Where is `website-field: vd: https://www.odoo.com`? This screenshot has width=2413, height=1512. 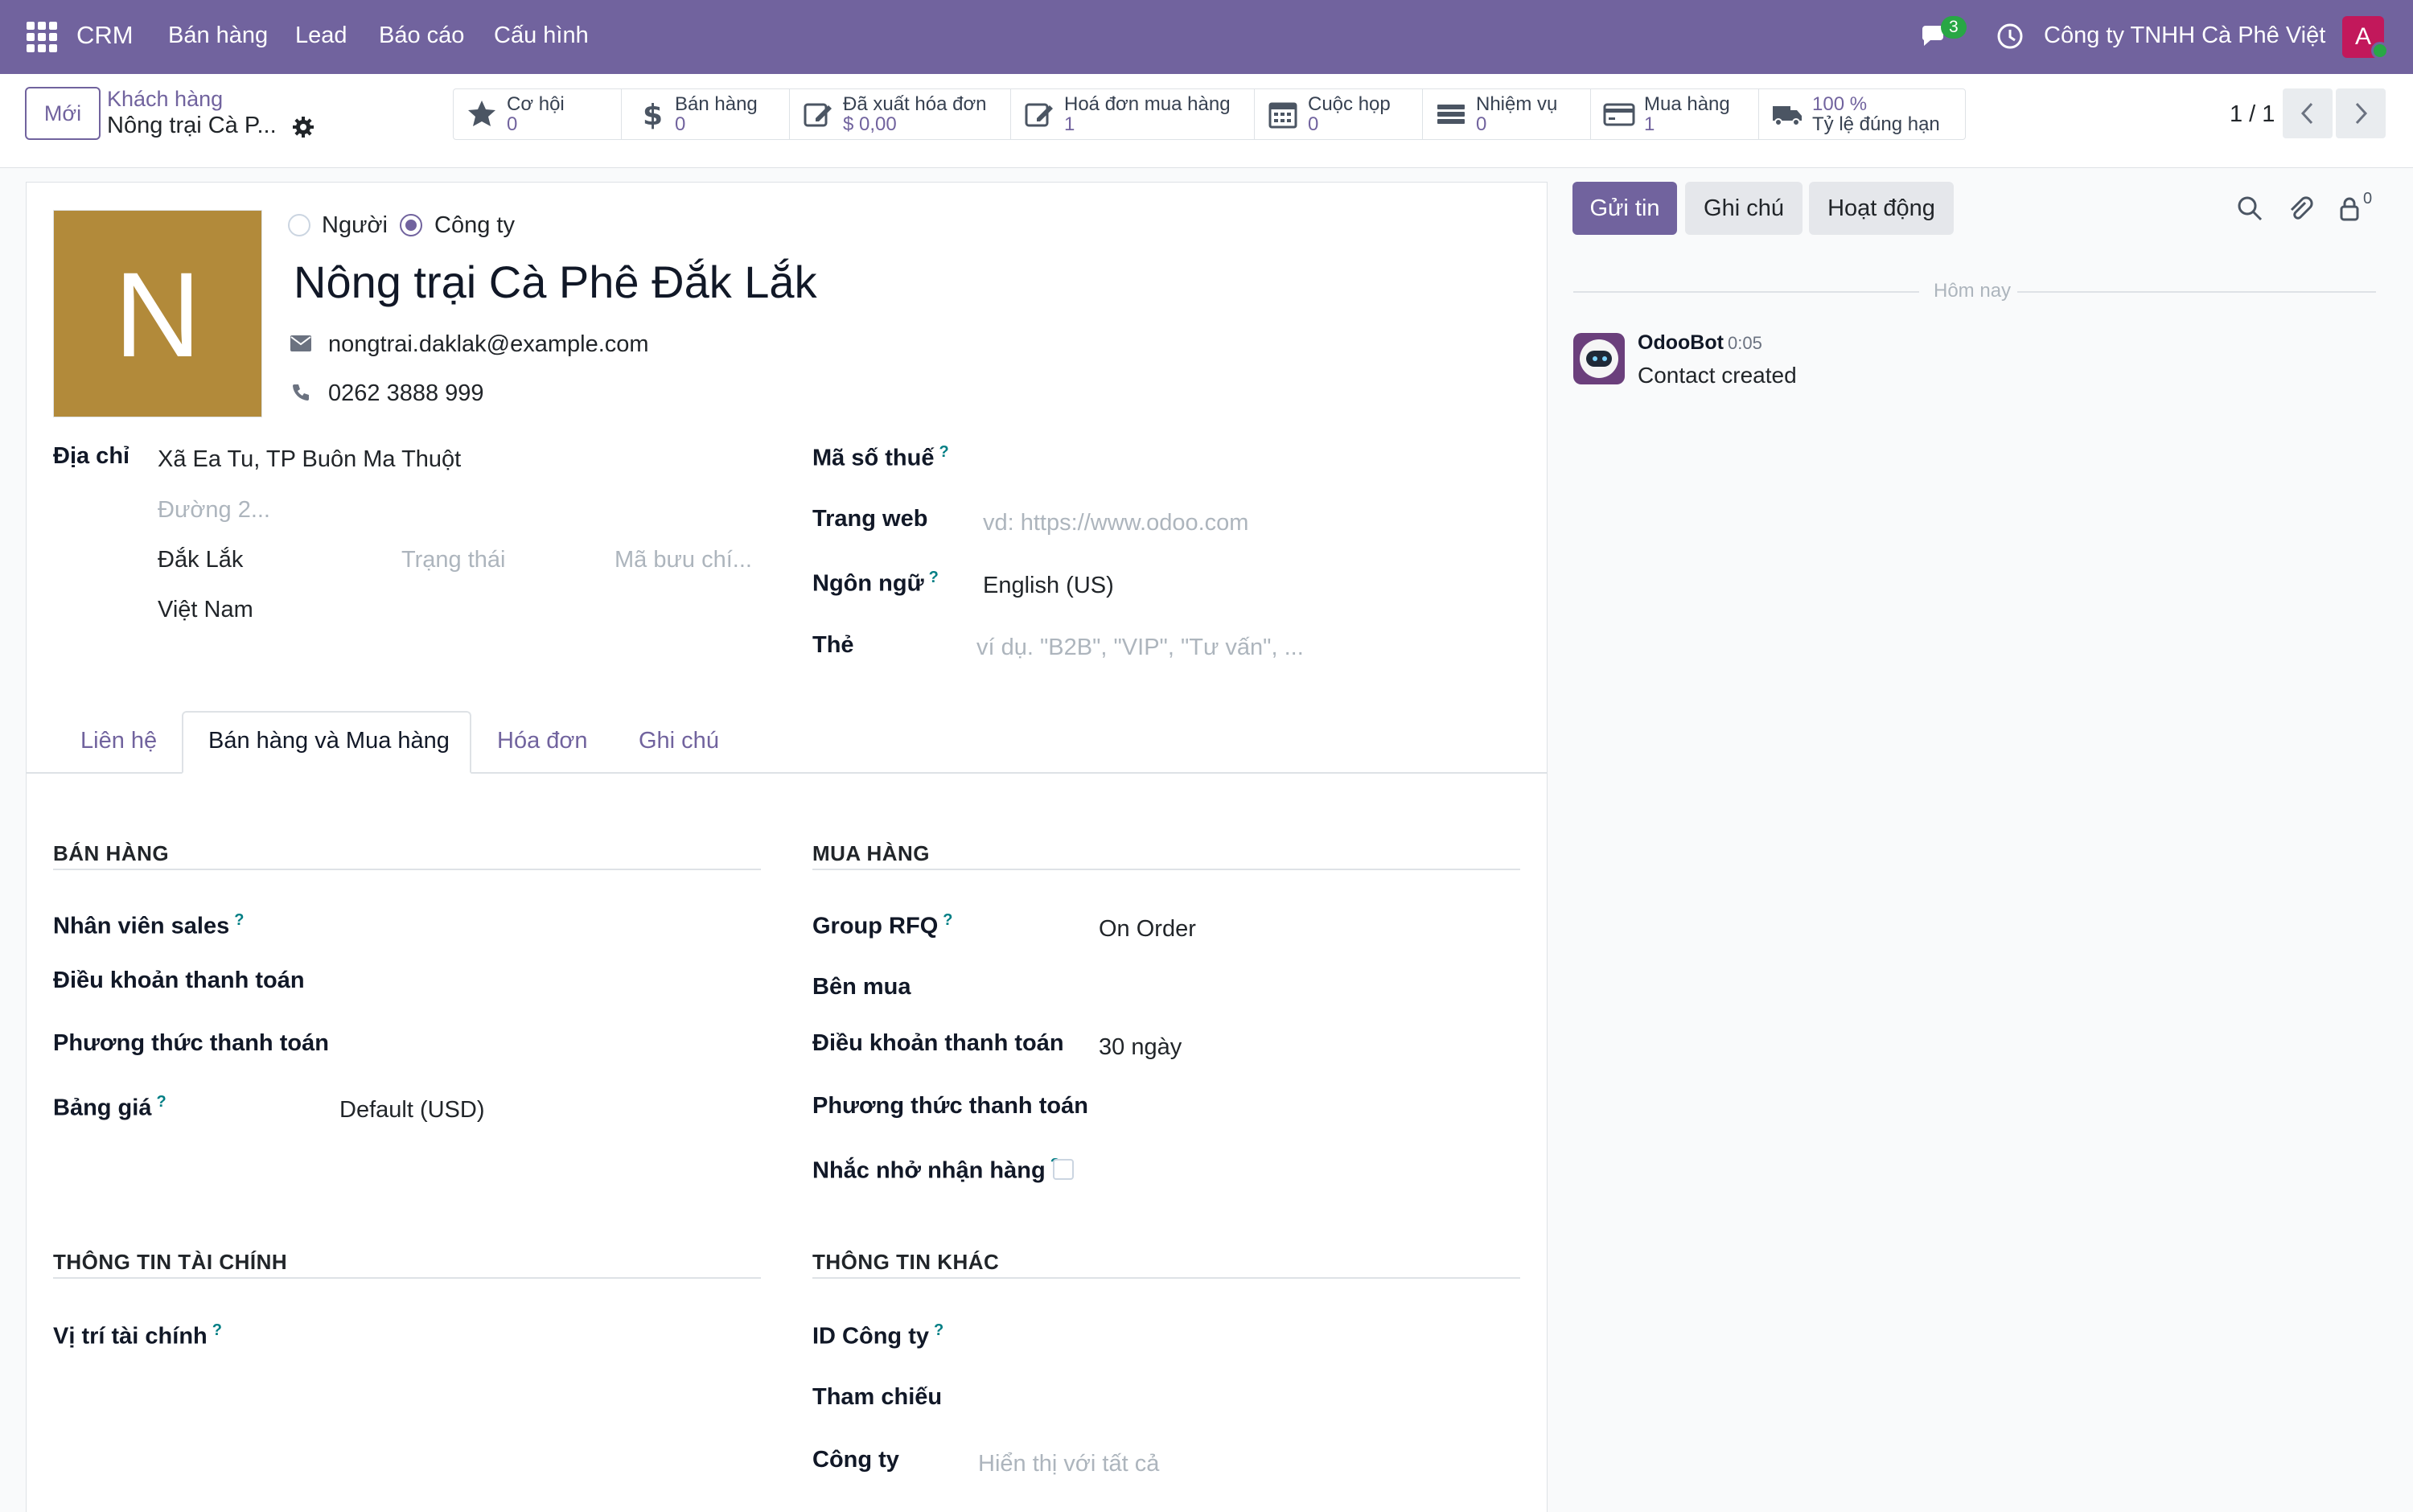
website-field: vd: https://www.odoo.com is located at coordinates (1115, 523).